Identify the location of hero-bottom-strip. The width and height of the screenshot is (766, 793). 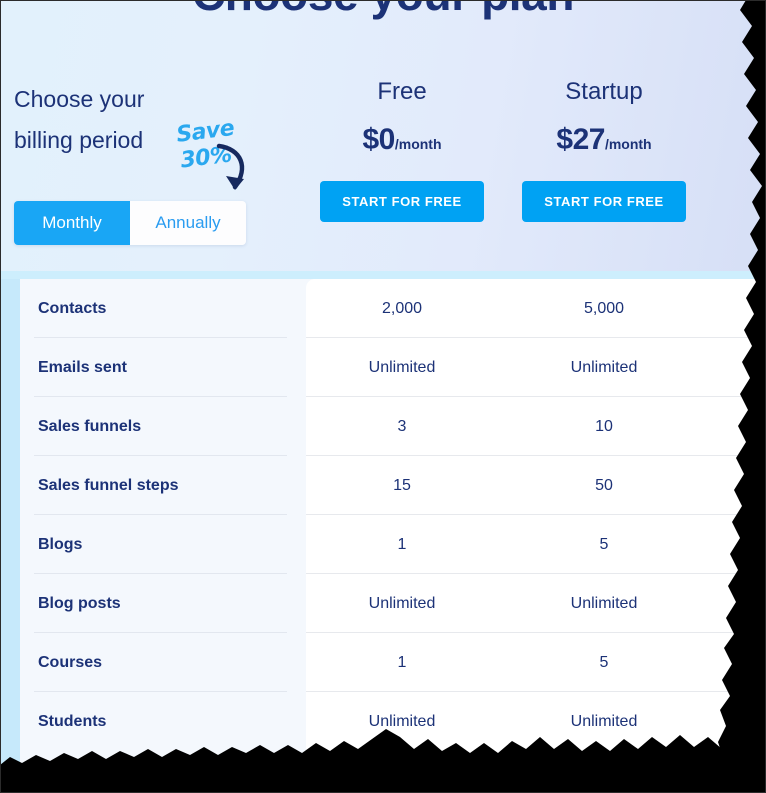
(383, 275).